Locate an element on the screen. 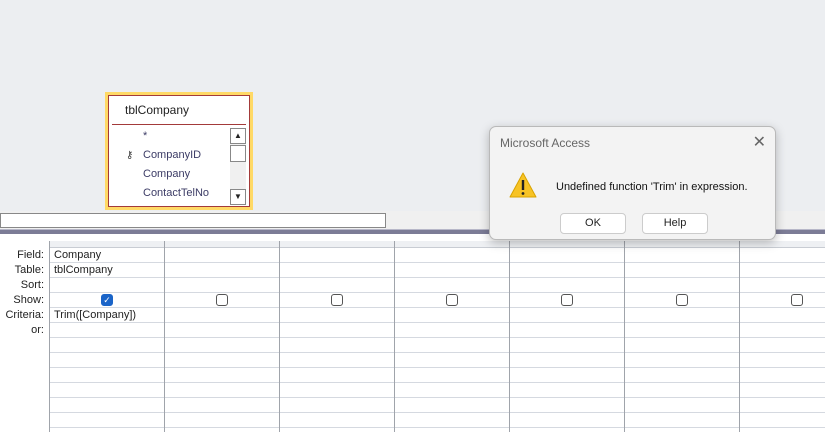 The image size is (825, 432). warning-icon is located at coordinates (523, 185).